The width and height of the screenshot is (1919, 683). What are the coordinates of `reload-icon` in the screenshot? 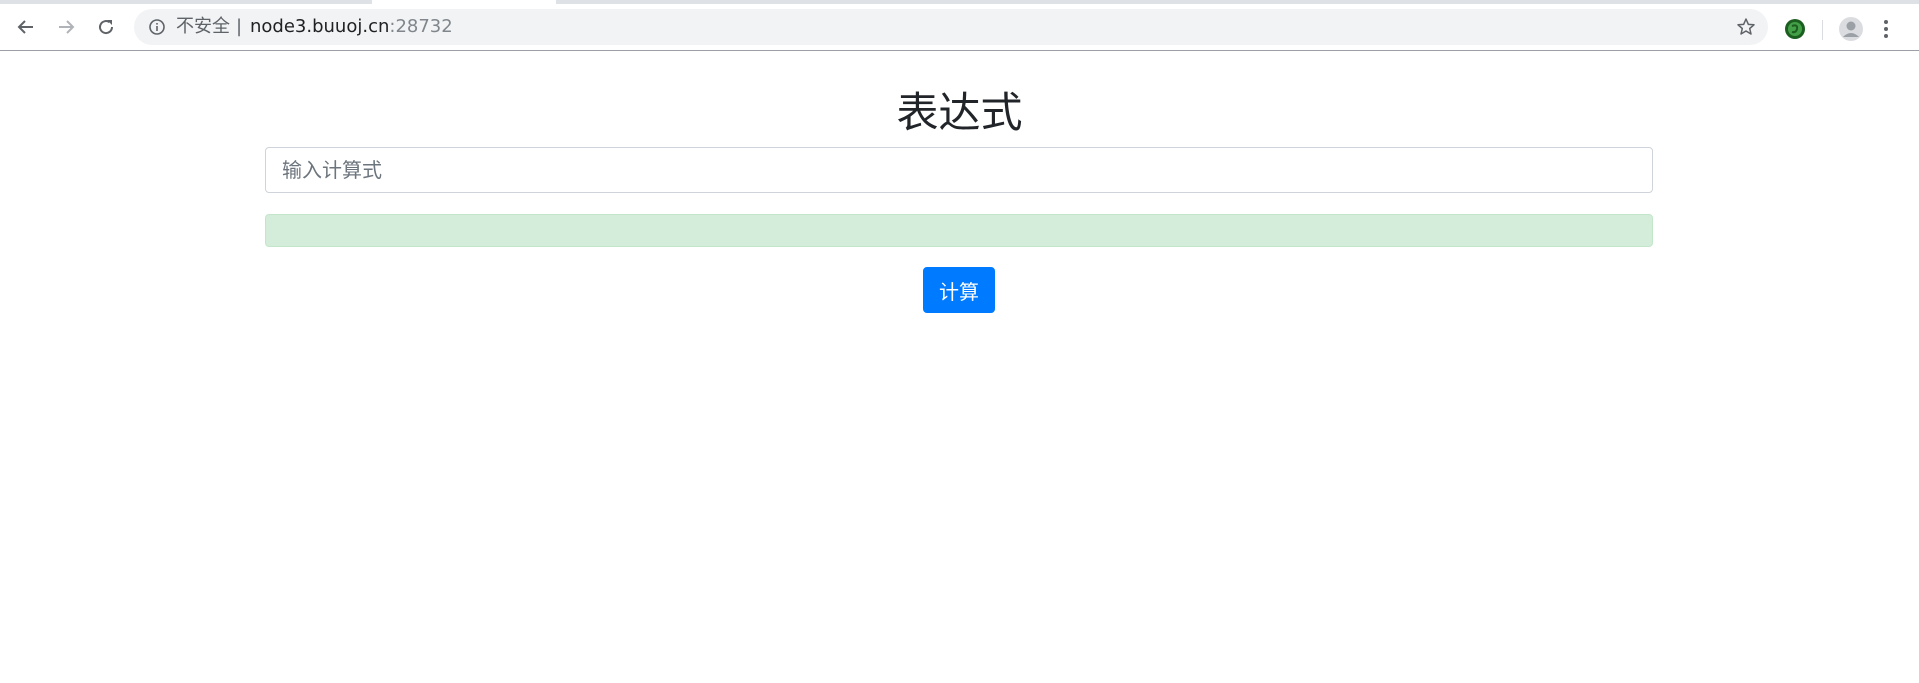 It's located at (106, 27).